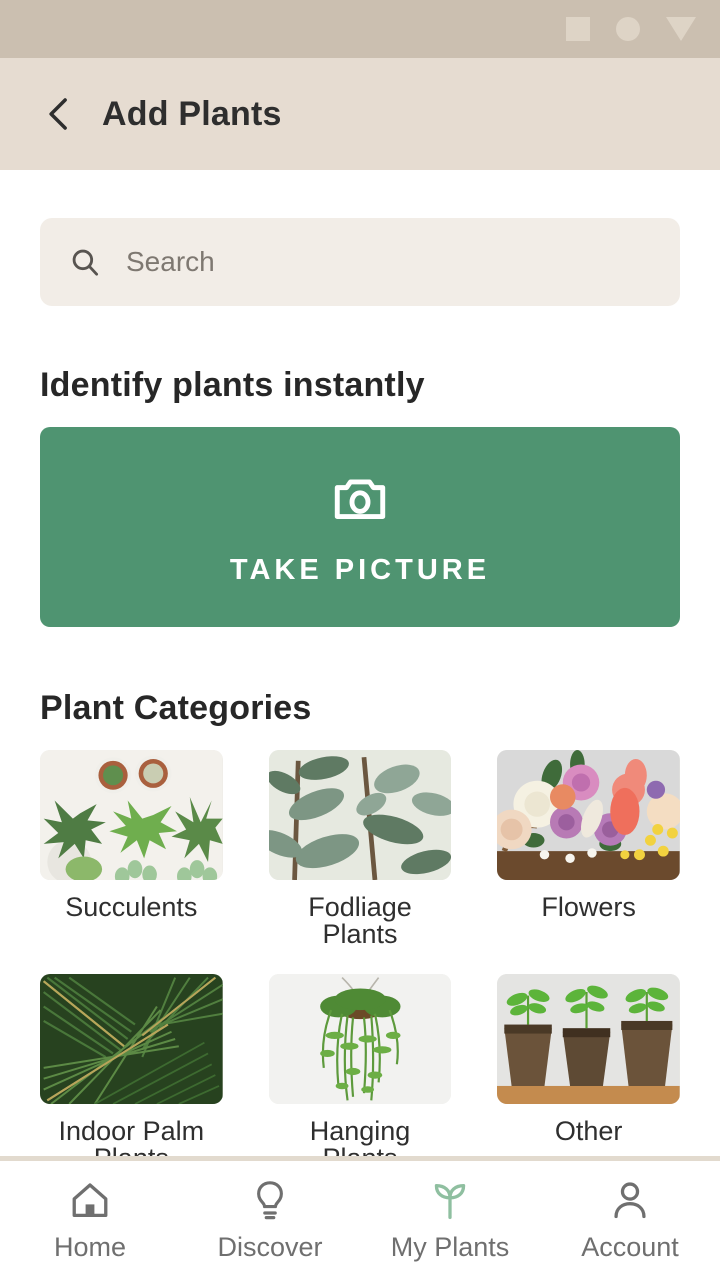  What do you see at coordinates (360, 1039) in the screenshot?
I see `hanging-plants-photo` at bounding box center [360, 1039].